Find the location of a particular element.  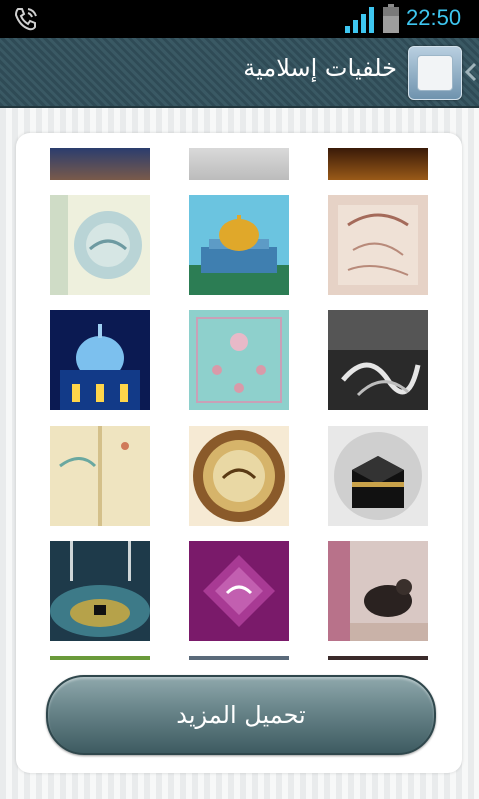

phone-icon is located at coordinates (25, 19).